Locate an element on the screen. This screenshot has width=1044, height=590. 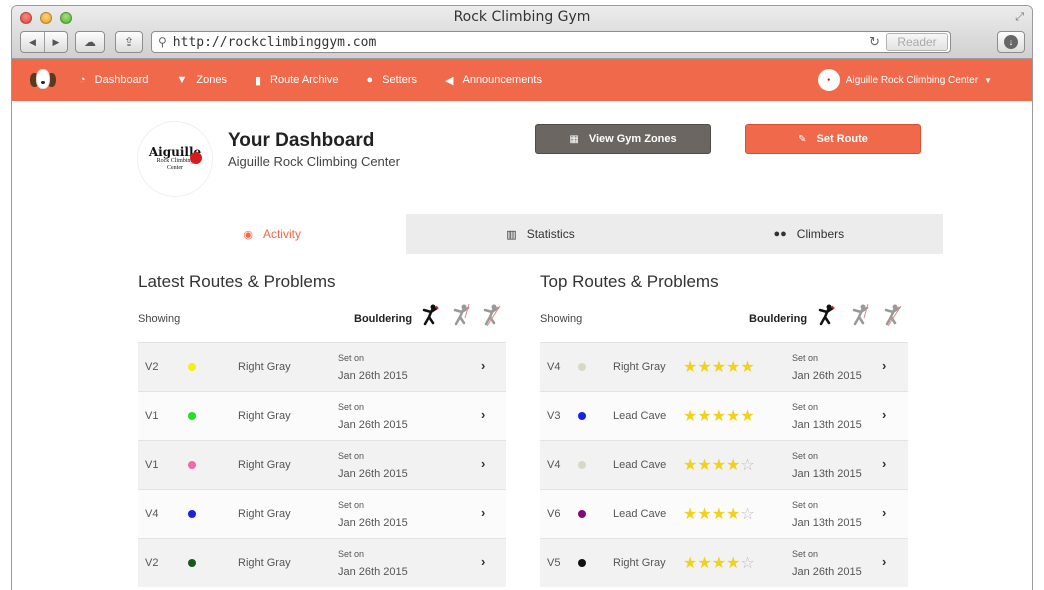
route-row: V3 Lead Cave ★★★★★ Set on Jan 13th 2015 › is located at coordinates (724, 415).